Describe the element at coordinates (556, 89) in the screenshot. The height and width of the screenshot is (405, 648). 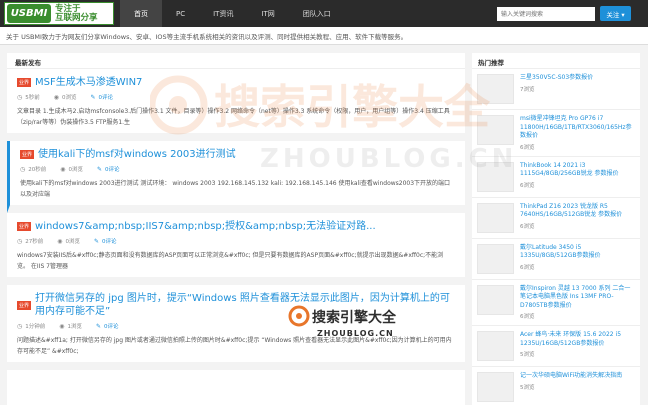
I see `recommend-item: 三星350V5C-S03参数报价 7浏览` at that location.